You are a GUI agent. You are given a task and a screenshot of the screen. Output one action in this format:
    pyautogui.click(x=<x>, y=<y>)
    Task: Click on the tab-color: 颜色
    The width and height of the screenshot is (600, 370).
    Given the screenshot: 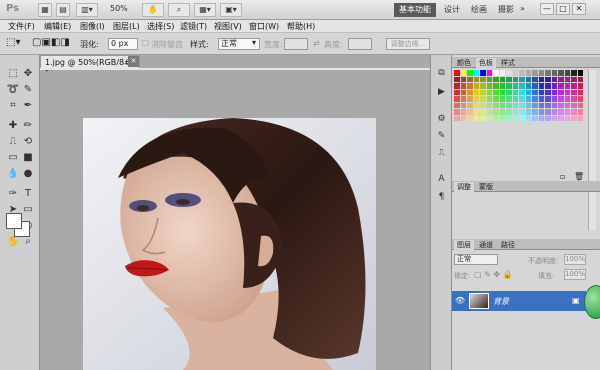 What is the action you would take?
    pyautogui.click(x=464, y=63)
    